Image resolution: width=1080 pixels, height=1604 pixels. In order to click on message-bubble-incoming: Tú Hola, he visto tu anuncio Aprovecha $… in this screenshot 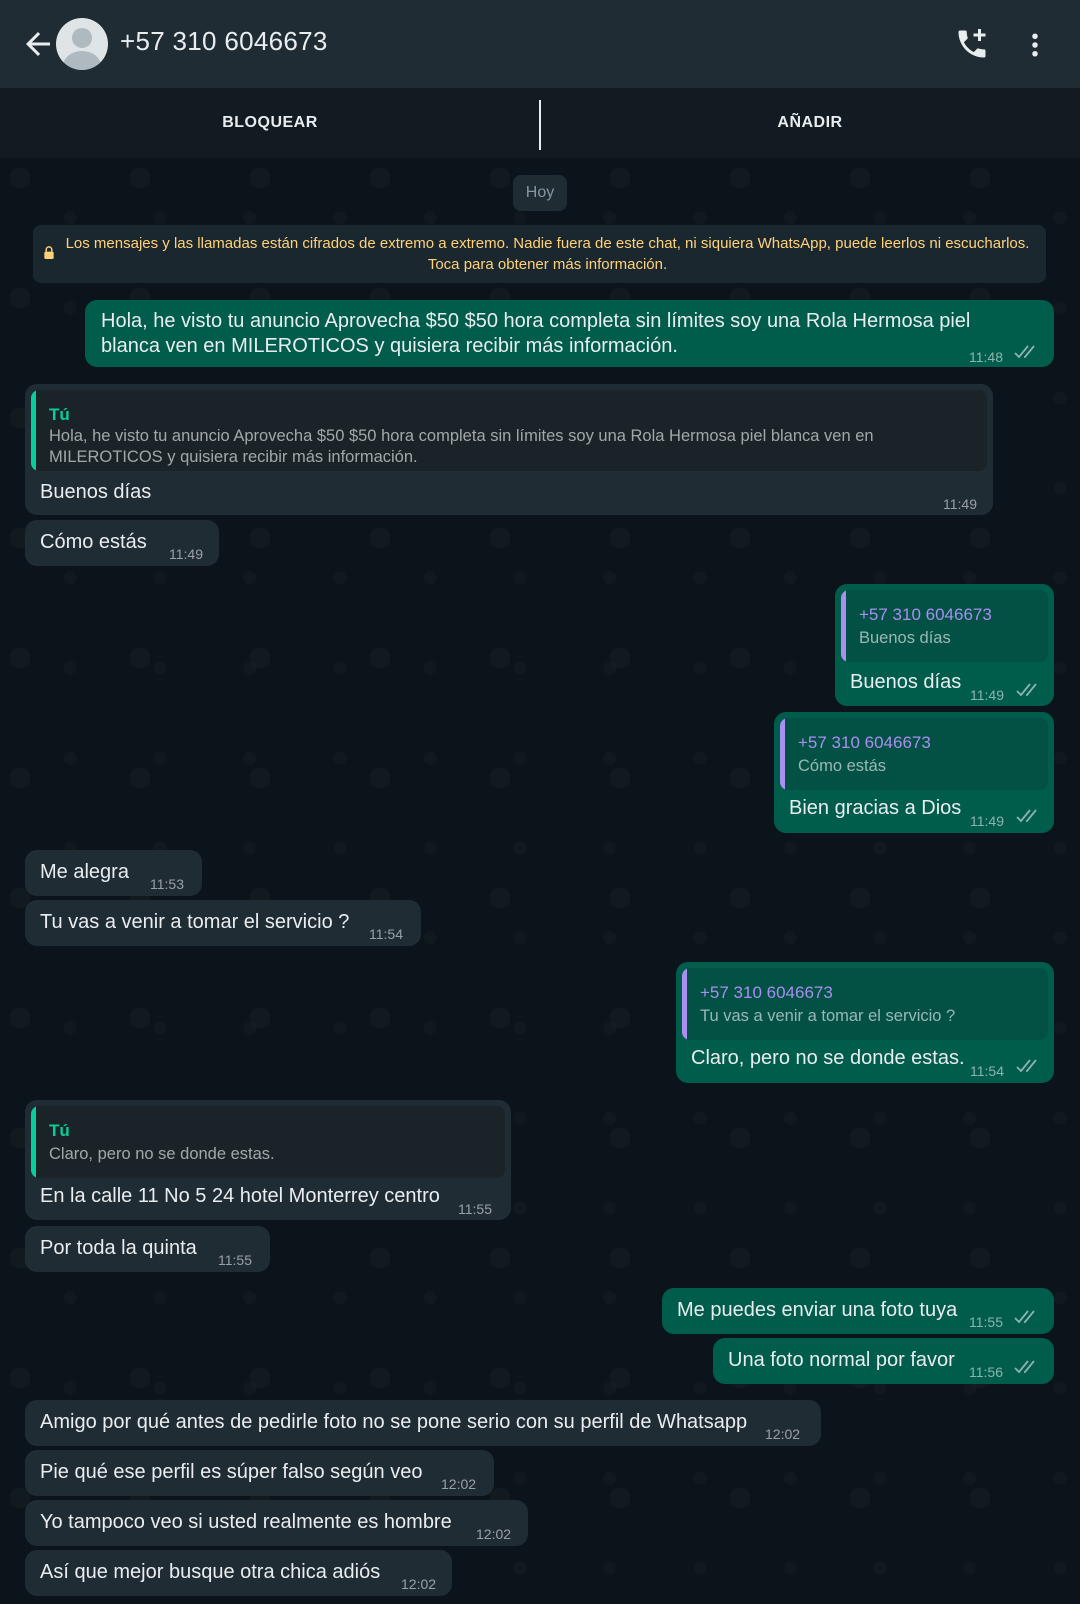, I will do `click(509, 449)`.